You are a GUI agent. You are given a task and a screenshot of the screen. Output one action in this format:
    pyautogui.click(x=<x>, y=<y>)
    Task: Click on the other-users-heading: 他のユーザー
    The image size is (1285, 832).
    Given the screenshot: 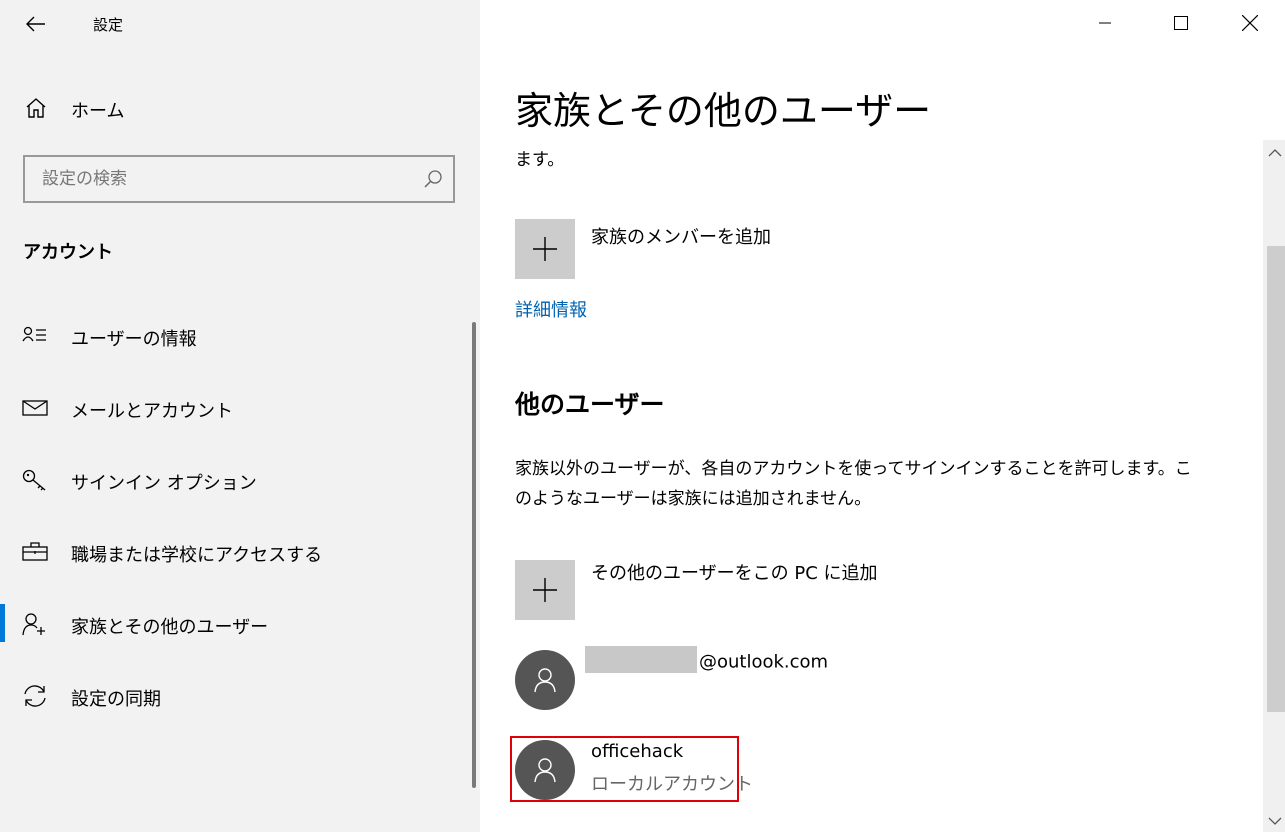 What is the action you would take?
    pyautogui.click(x=590, y=404)
    